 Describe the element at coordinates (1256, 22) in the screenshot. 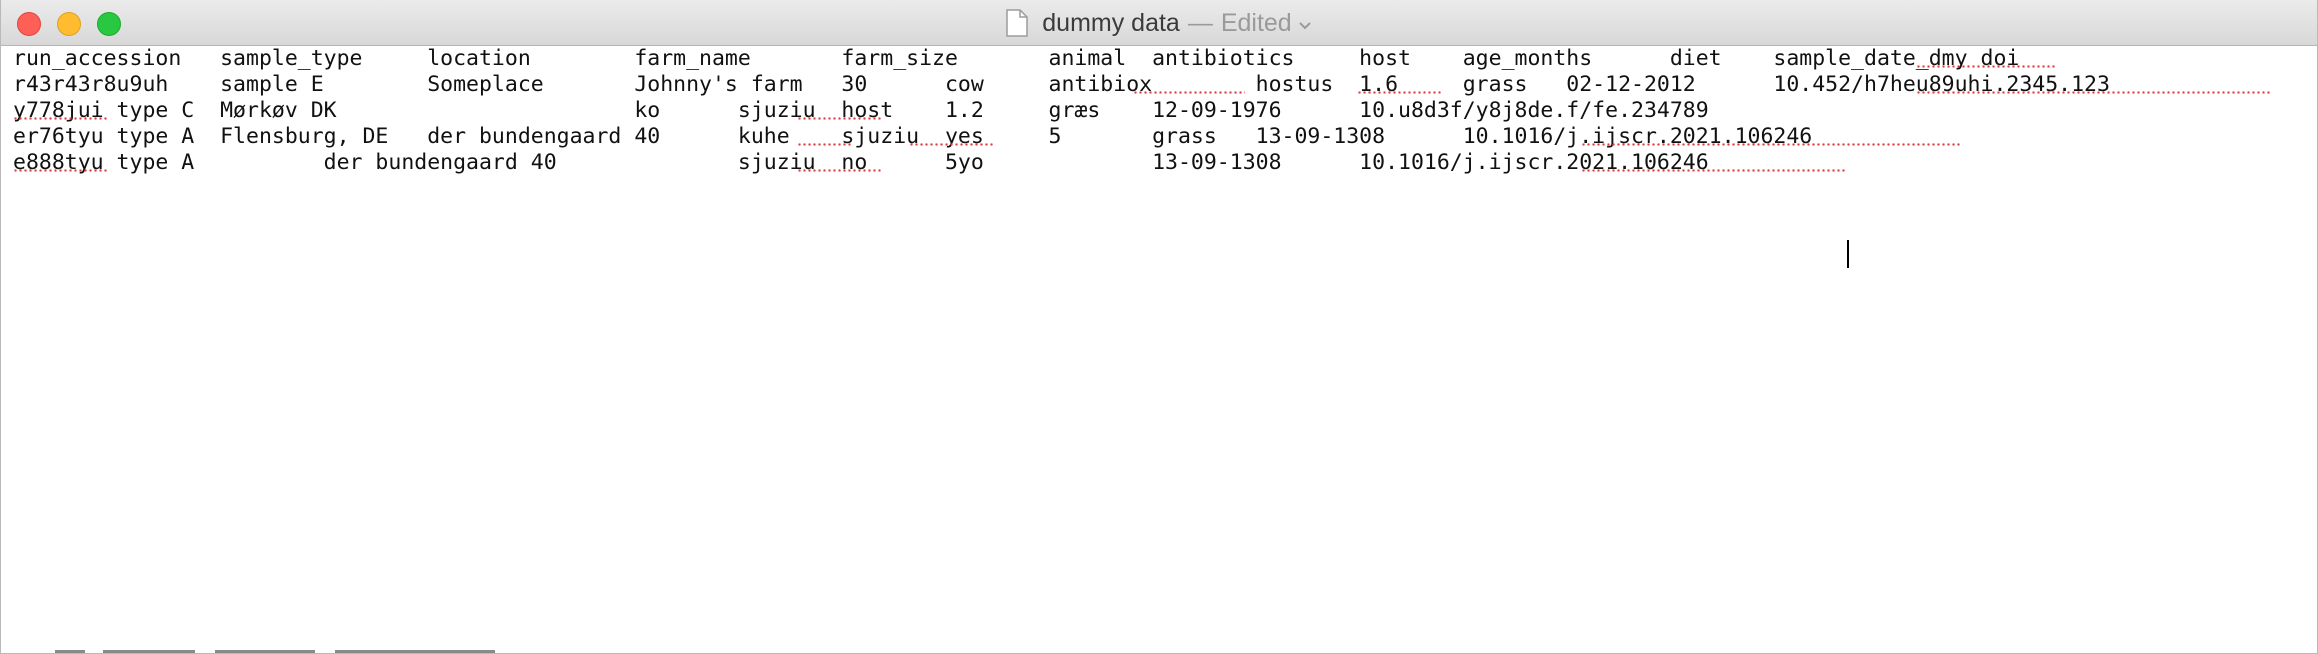

I see `edited-status: Edited` at that location.